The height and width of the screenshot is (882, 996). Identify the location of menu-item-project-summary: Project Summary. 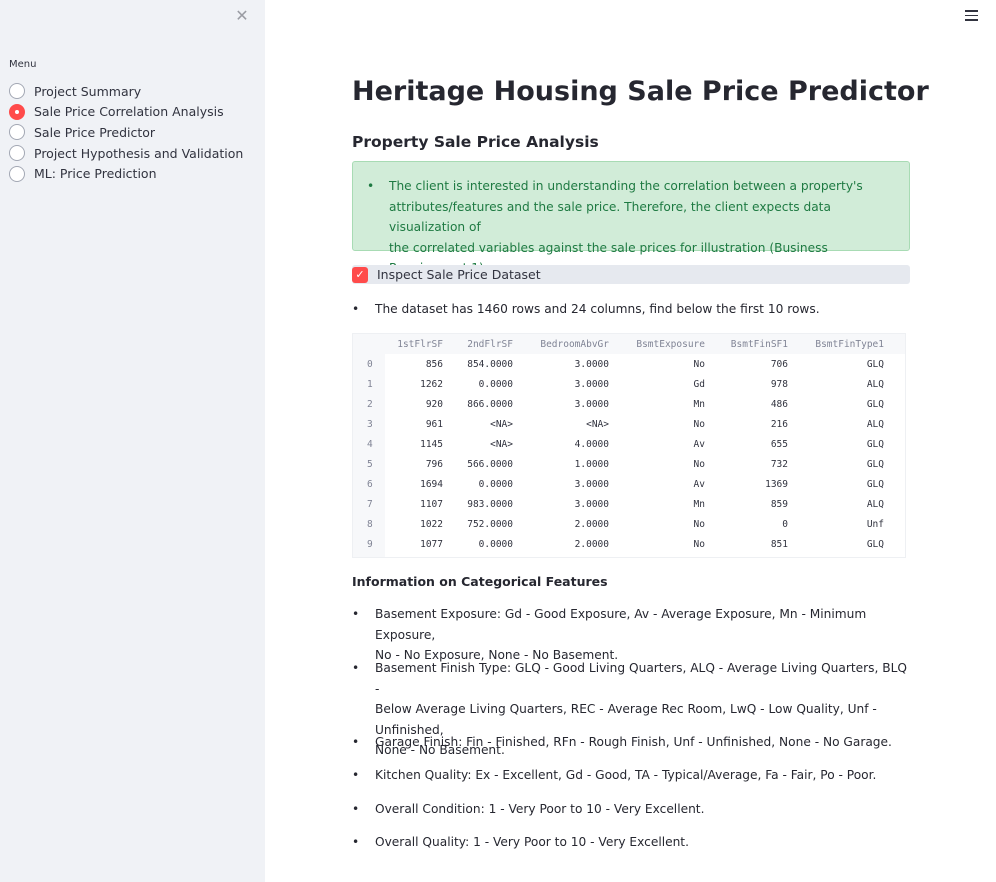
(126, 91).